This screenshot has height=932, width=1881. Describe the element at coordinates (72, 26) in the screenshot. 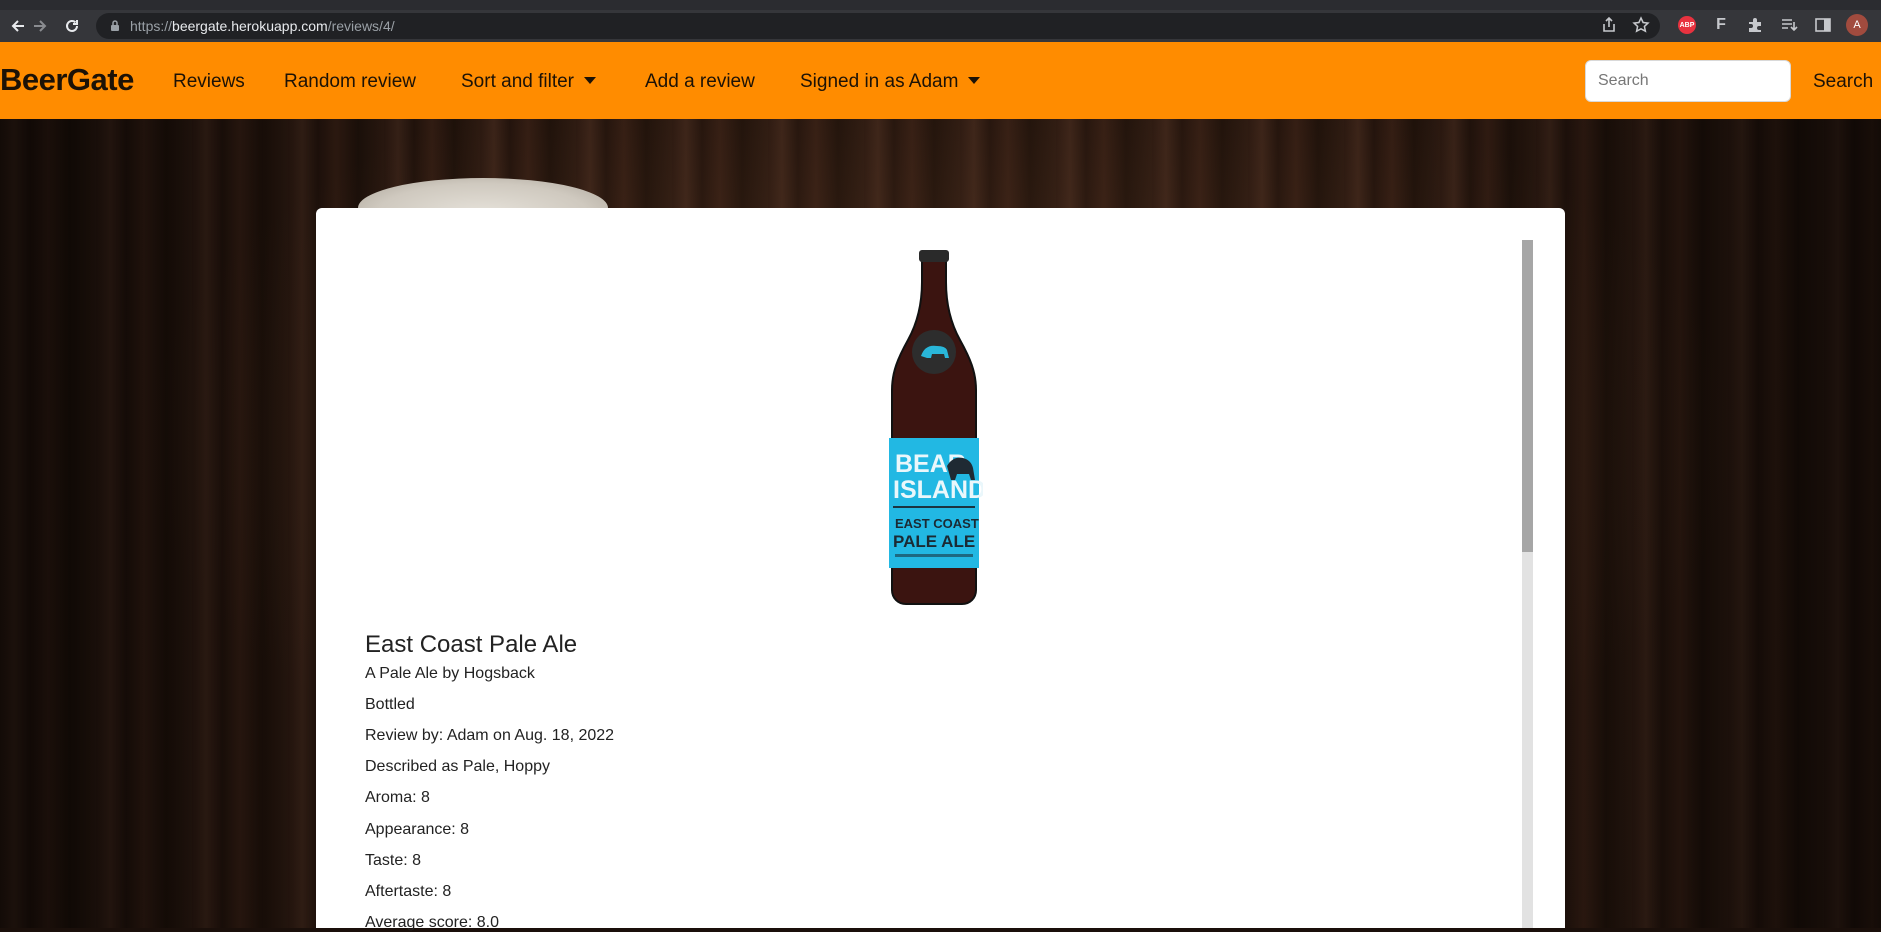

I see `reload-icon` at that location.